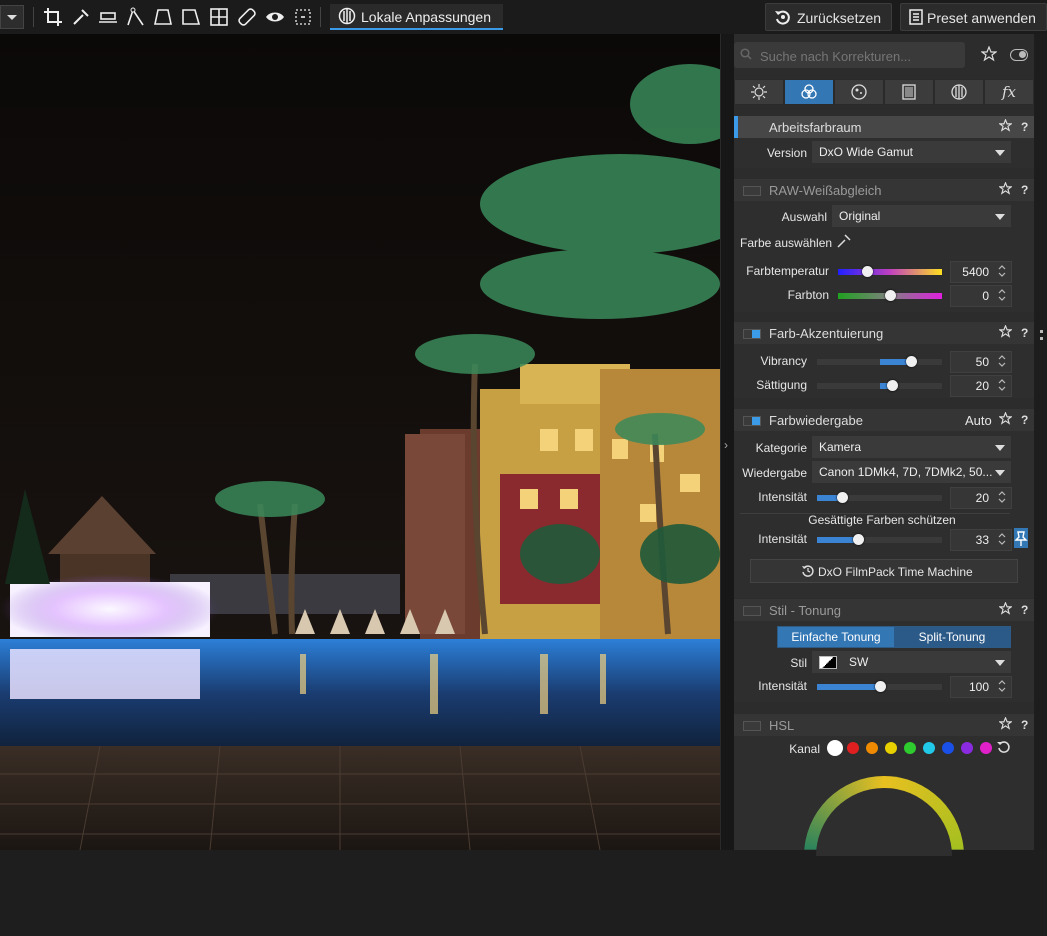  What do you see at coordinates (809, 92) in the screenshot?
I see `tab-color` at bounding box center [809, 92].